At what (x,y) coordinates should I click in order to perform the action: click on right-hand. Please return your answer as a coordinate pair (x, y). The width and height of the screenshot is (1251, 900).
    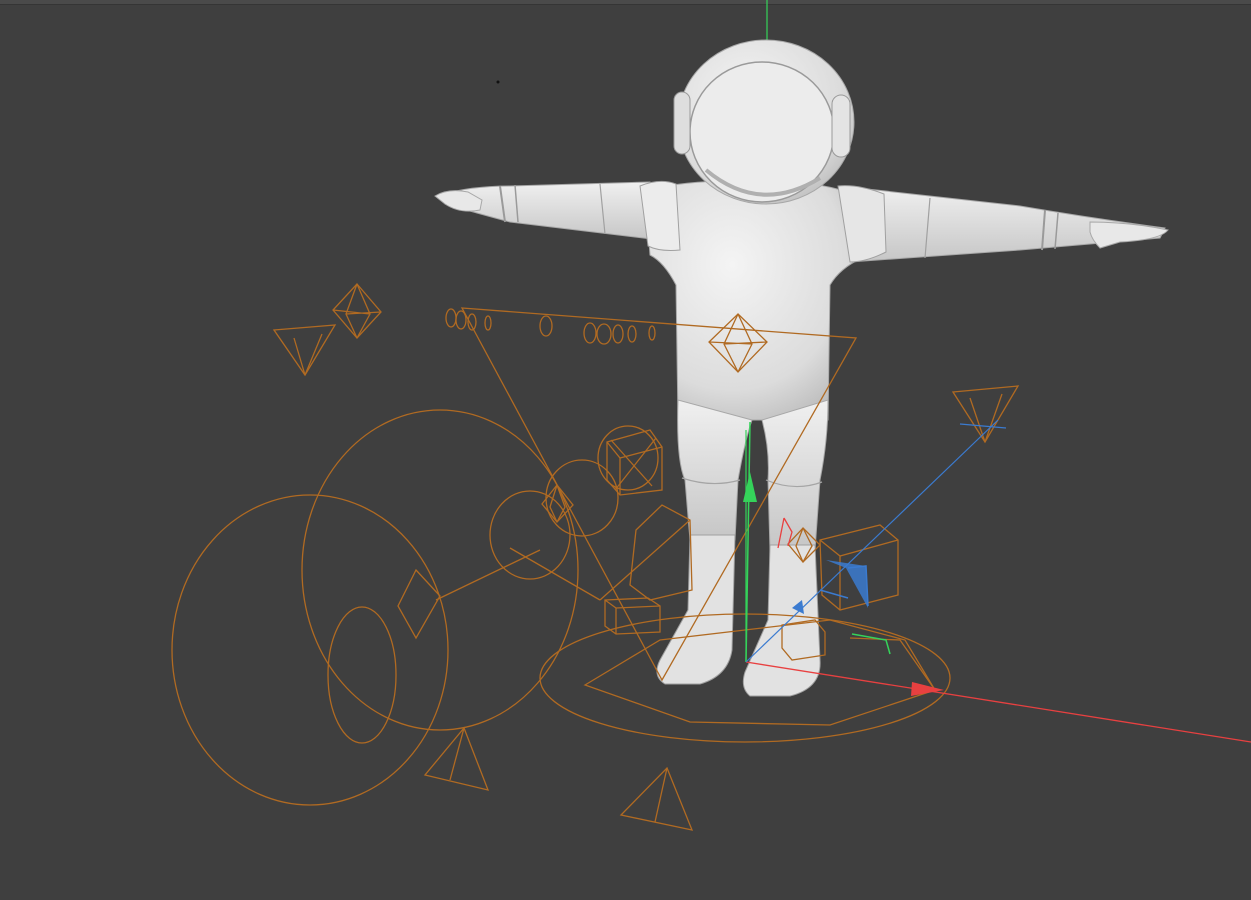
    Looking at the image, I should click on (1129, 235).